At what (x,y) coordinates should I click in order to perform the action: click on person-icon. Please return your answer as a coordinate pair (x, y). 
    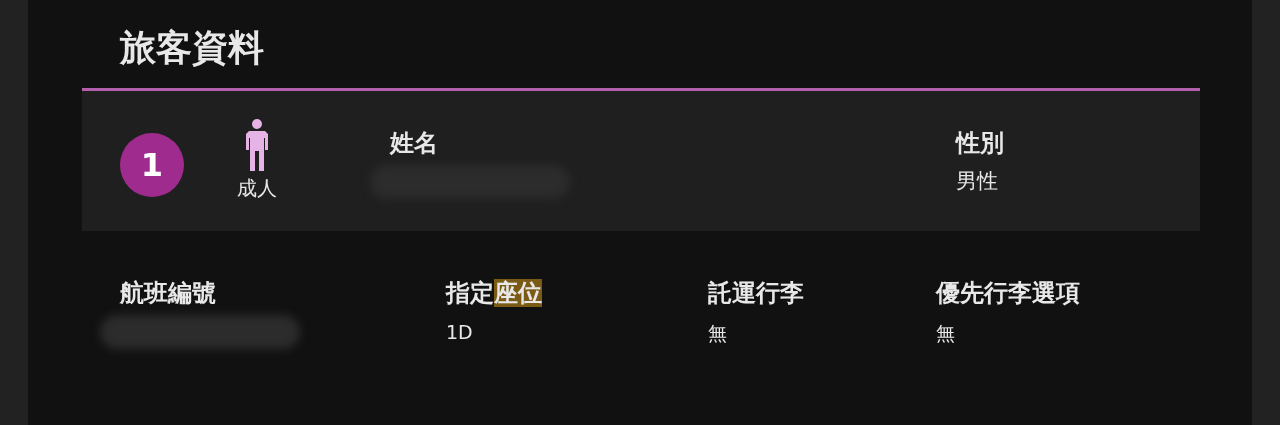
    Looking at the image, I should click on (257, 145).